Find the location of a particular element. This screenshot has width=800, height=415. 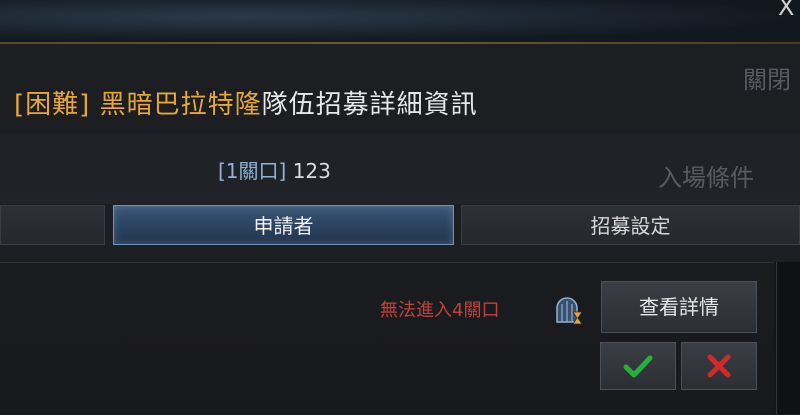

dungeon-name: 黑暗巴拉特隆 is located at coordinates (180, 105).